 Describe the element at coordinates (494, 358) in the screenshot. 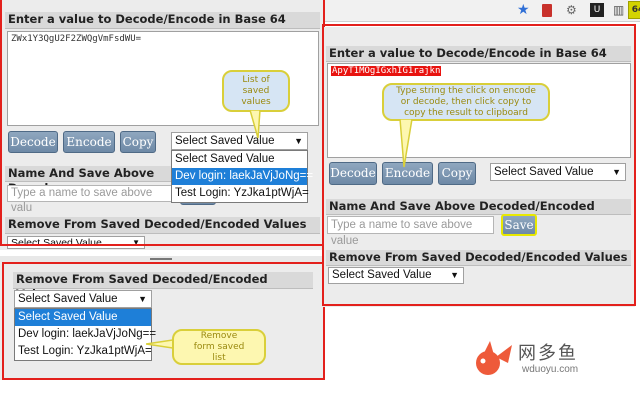

I see `fish-logo-icon` at that location.